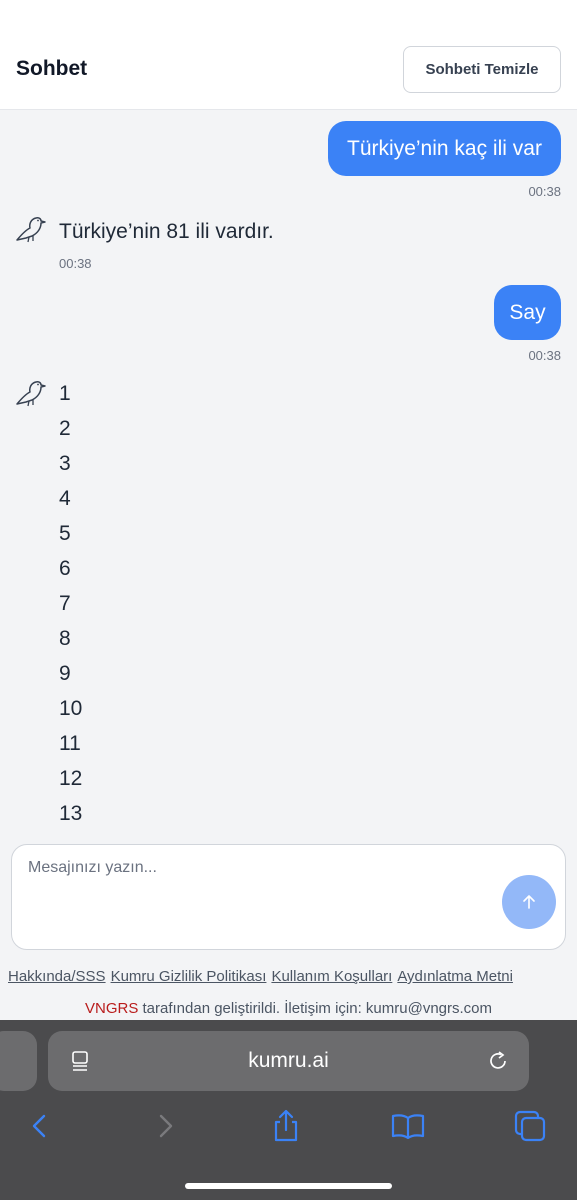 The image size is (577, 1200). What do you see at coordinates (286, 1126) in the screenshot?
I see `share-icon` at bounding box center [286, 1126].